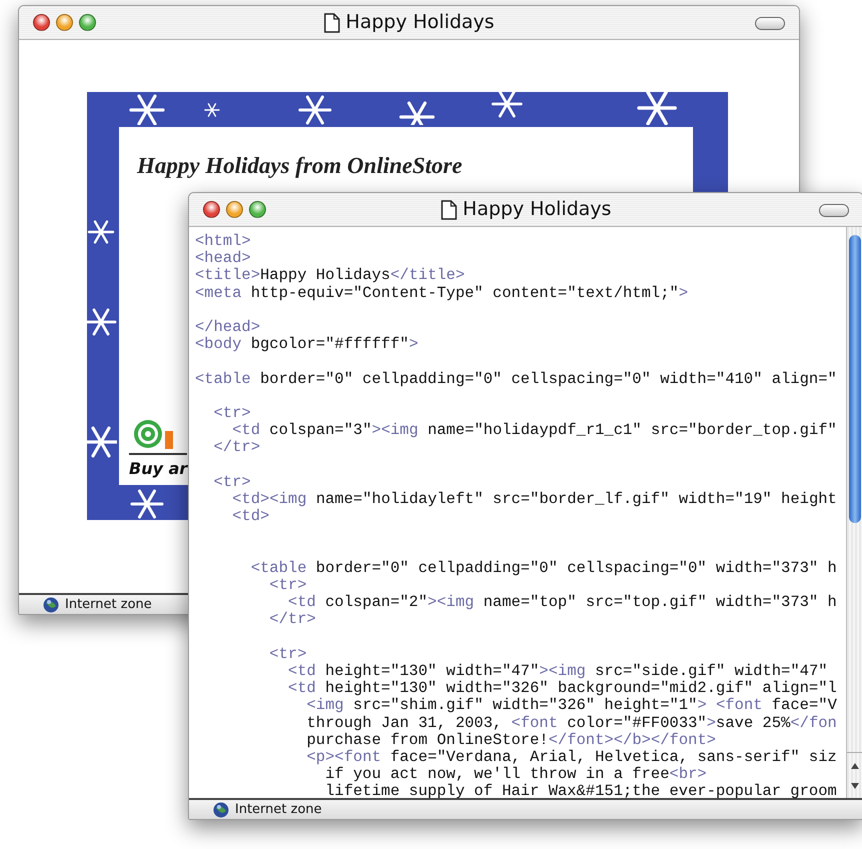 Image resolution: width=862 pixels, height=849 pixels. Describe the element at coordinates (227, 327) in the screenshot. I see `code-line: </head>` at that location.